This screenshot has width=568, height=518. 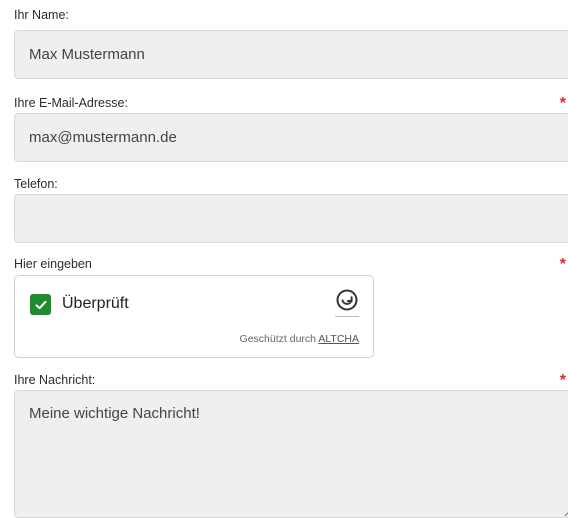 What do you see at coordinates (562, 380) in the screenshot?
I see `message-required-marker: *` at bounding box center [562, 380].